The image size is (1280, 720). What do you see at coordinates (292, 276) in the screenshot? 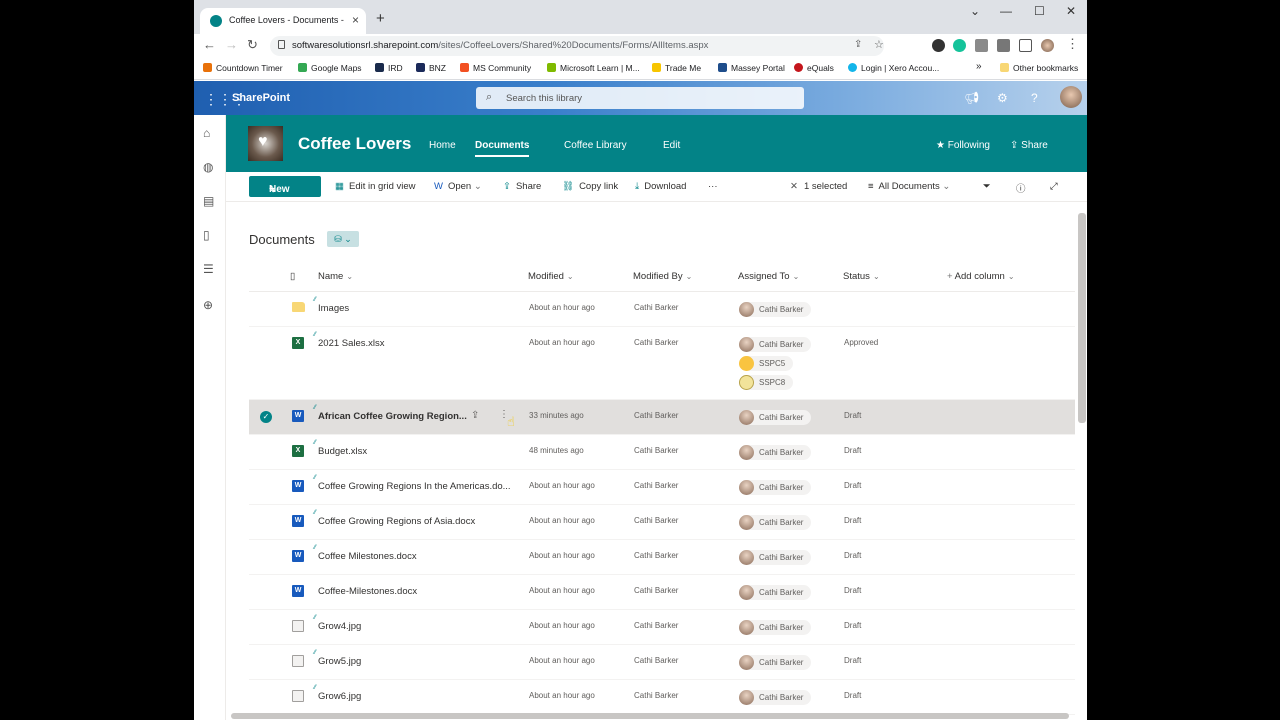
I see `file-type-column-icon: ▯` at bounding box center [292, 276].